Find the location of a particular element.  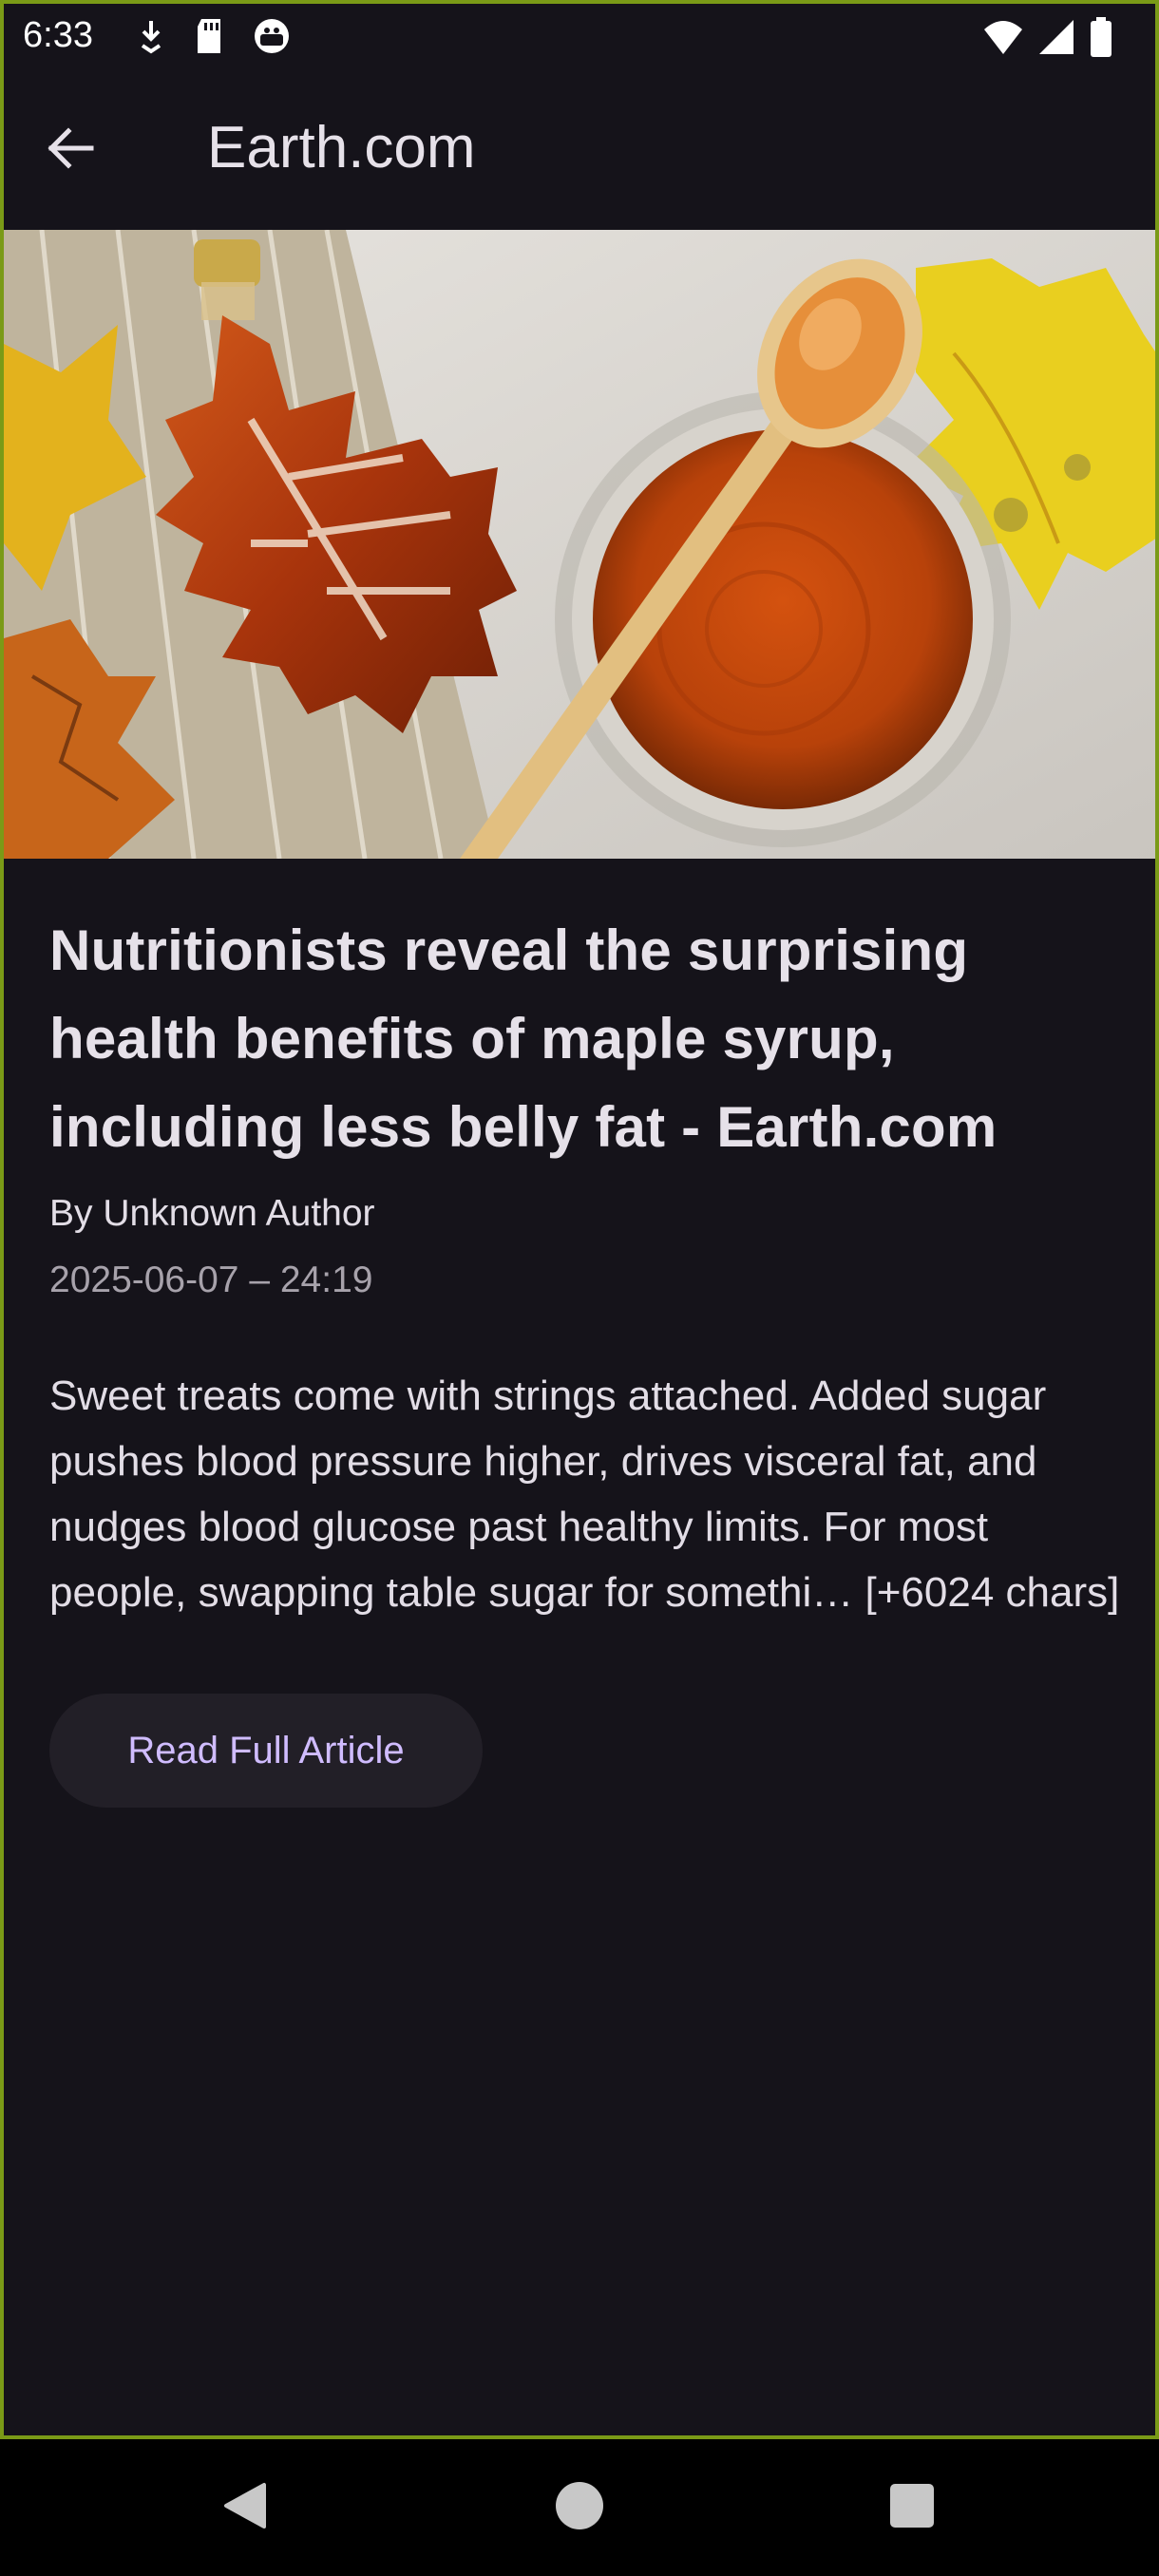

article-date: 2025-06-07 – 24:19 is located at coordinates (211, 1280).